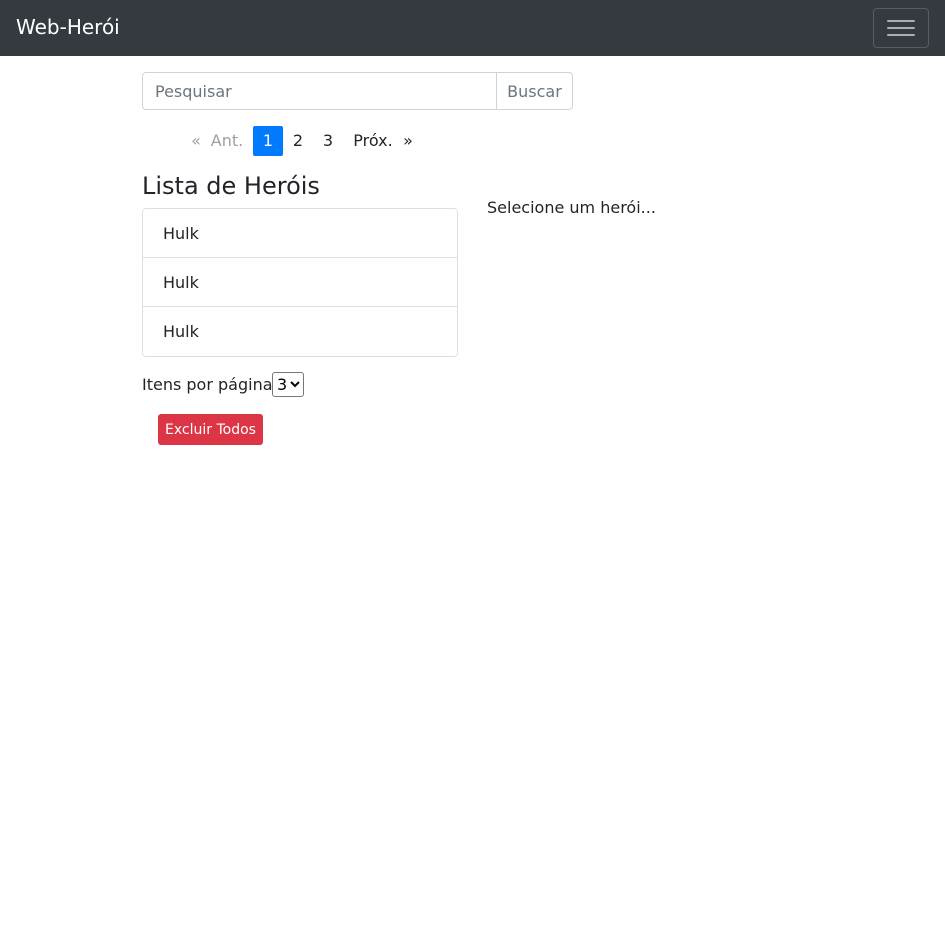 The image size is (945, 941). I want to click on hamburger-icon, so click(901, 28).